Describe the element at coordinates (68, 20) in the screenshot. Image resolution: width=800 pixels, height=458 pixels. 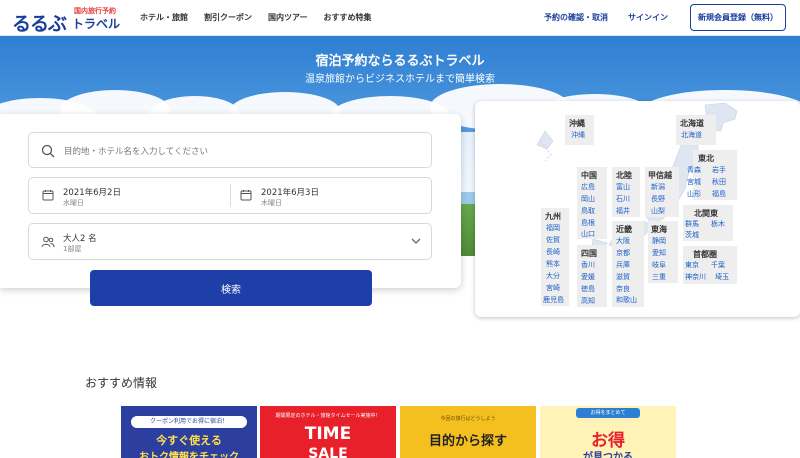
I see `logo: るるぶ 国内旅行予約 トラベル` at that location.